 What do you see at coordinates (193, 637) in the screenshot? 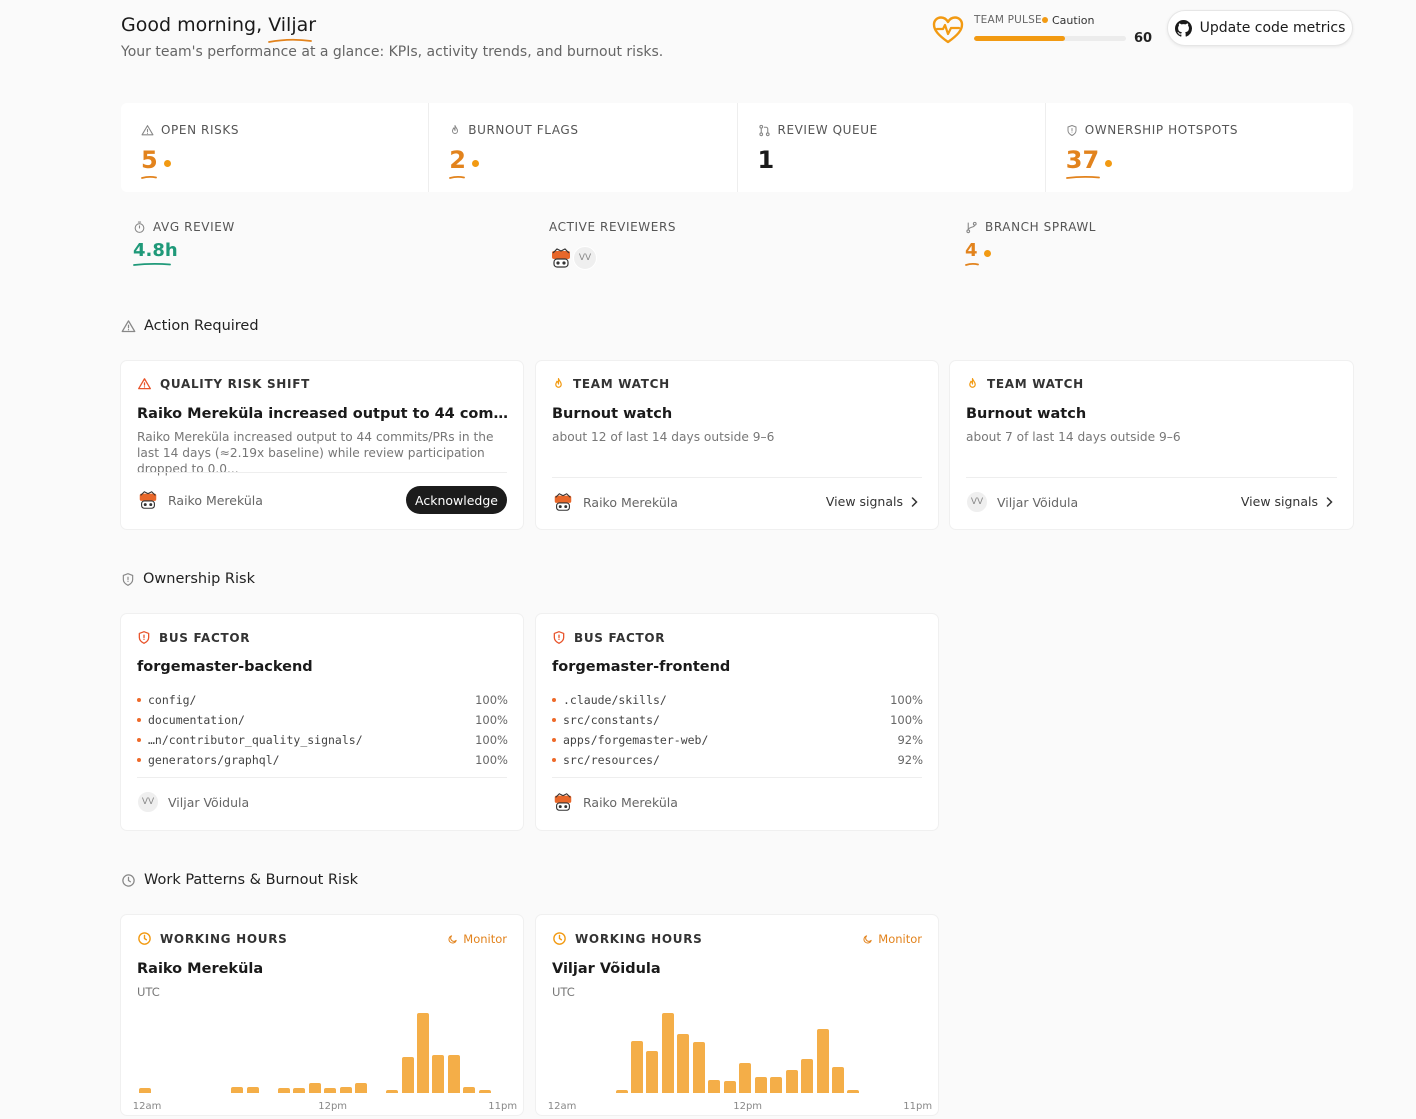
I see `card-kind: BUS FACTOR` at bounding box center [193, 637].